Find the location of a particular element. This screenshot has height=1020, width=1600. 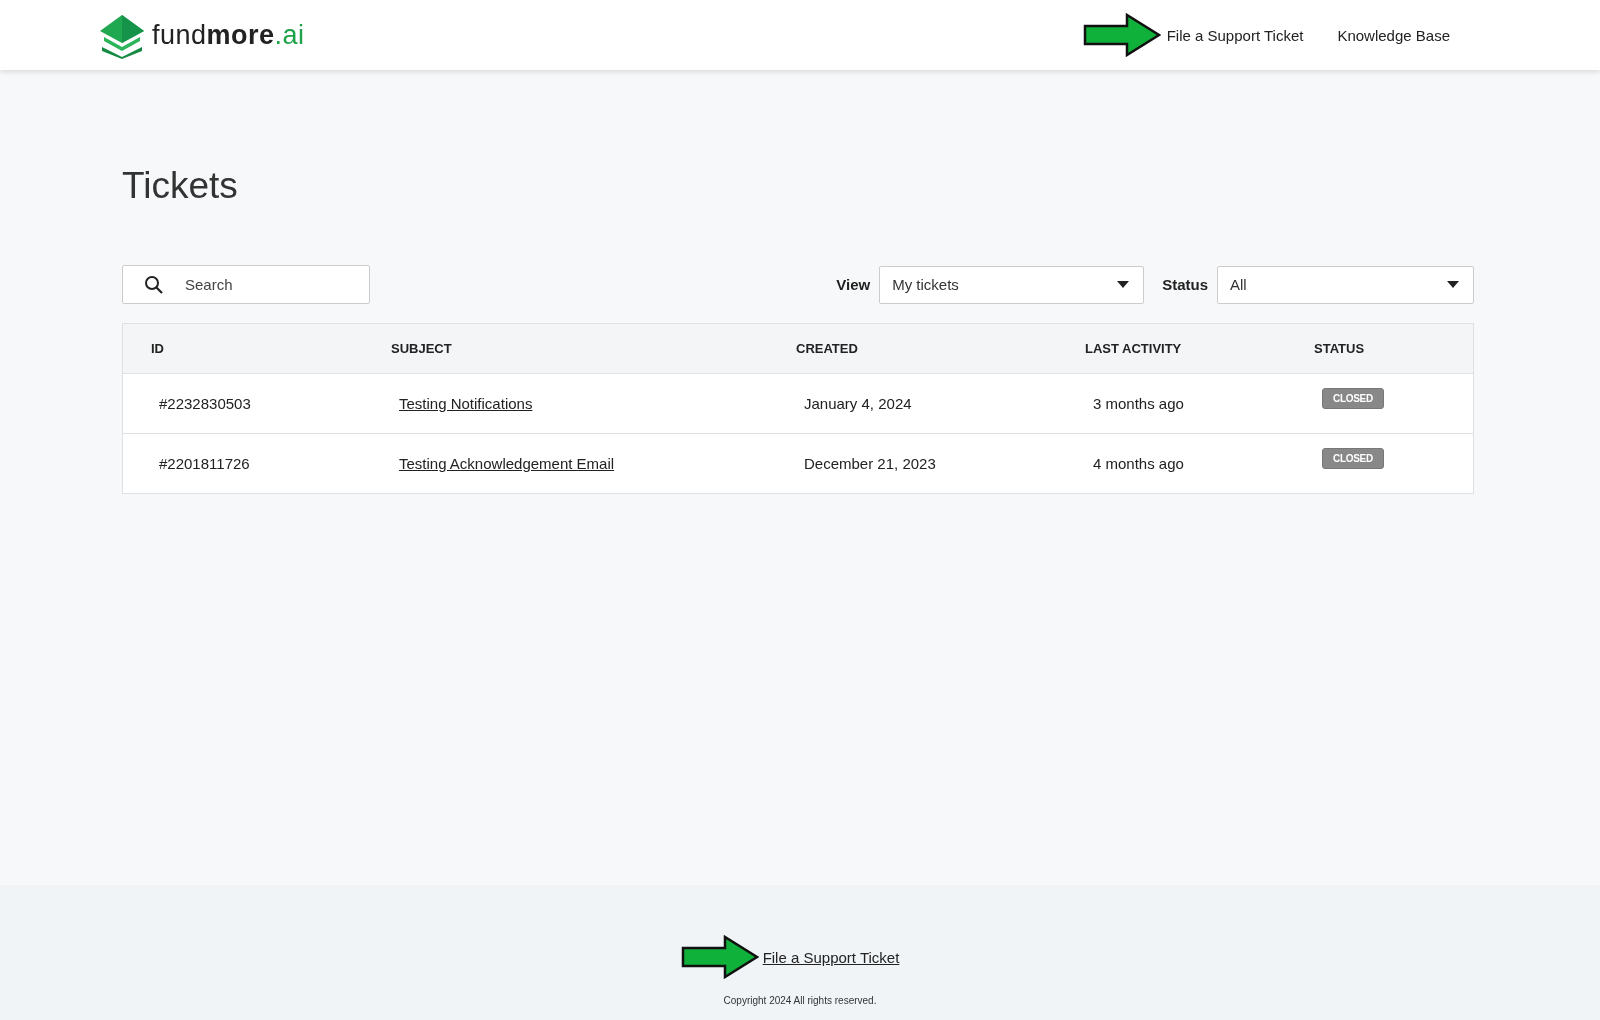

filter-dropdown: All is located at coordinates (1345, 284).